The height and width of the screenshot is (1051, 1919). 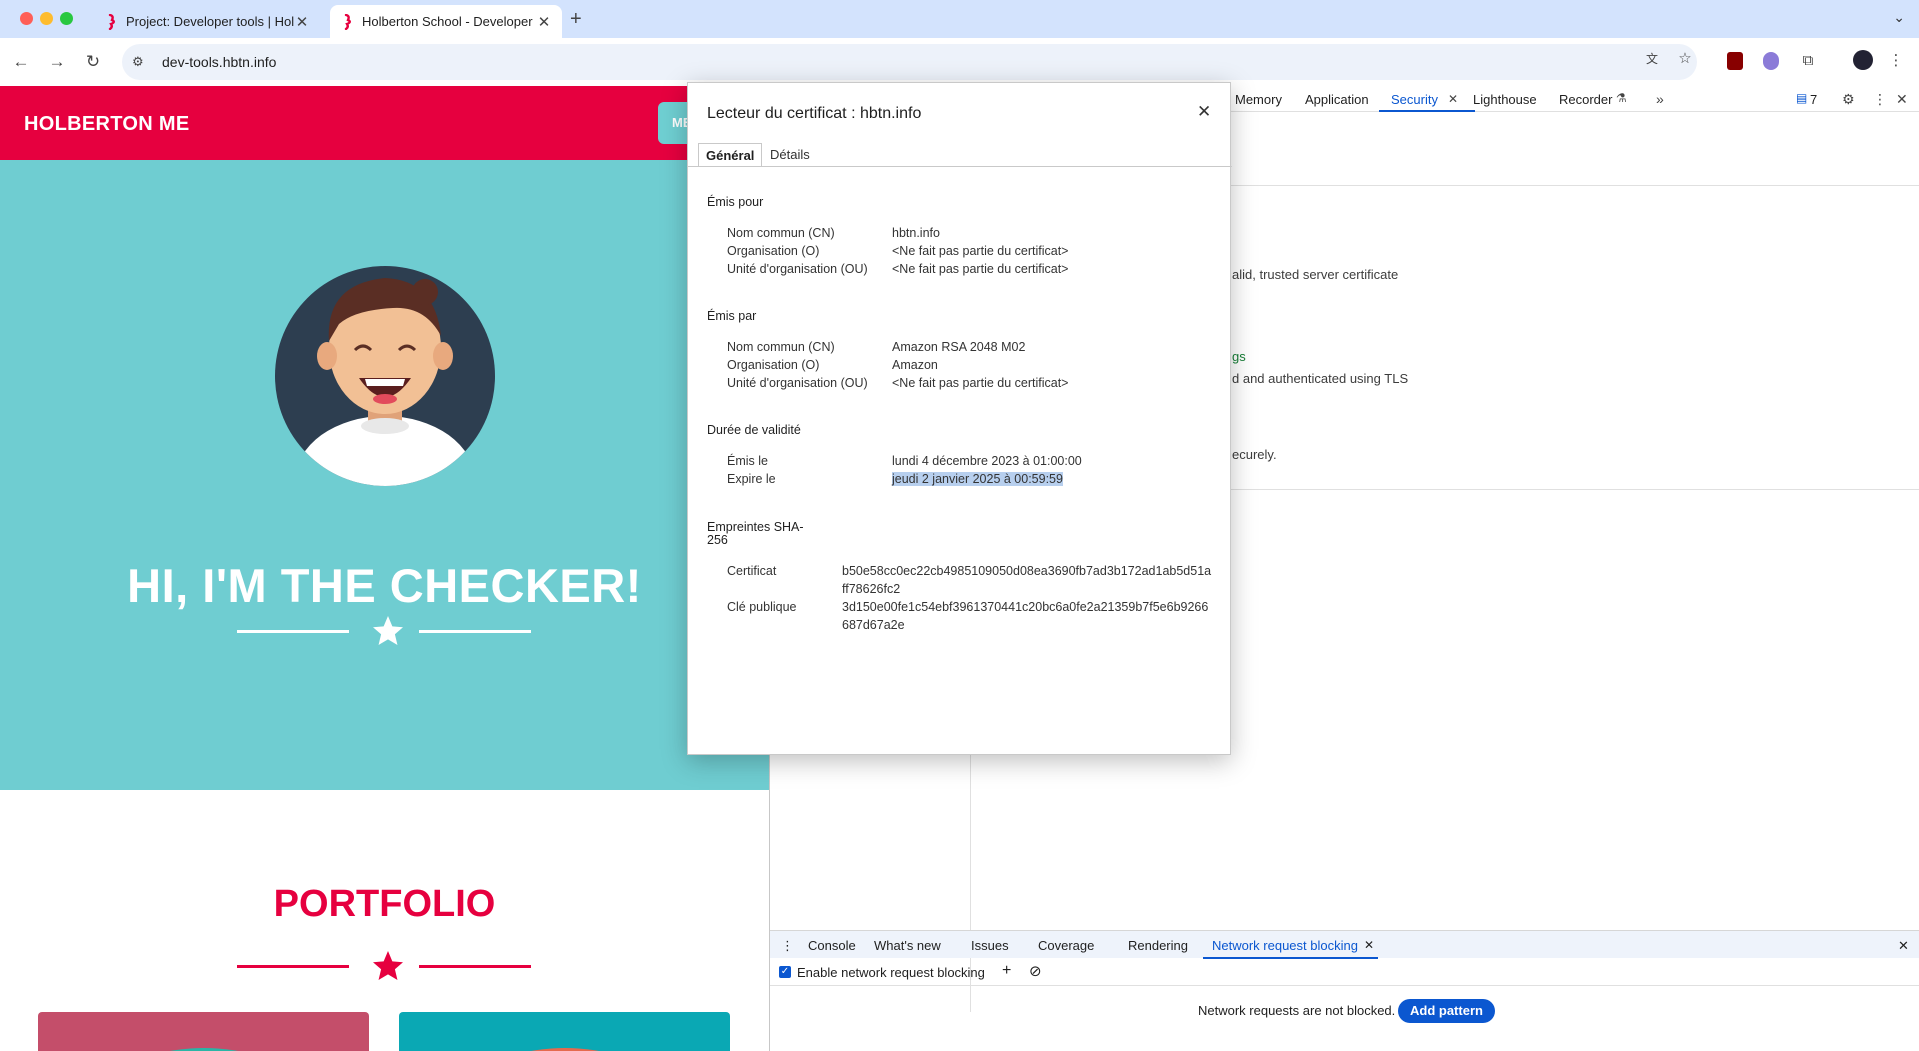 I want to click on site-logo: HOLBERTON ME, so click(x=106, y=124).